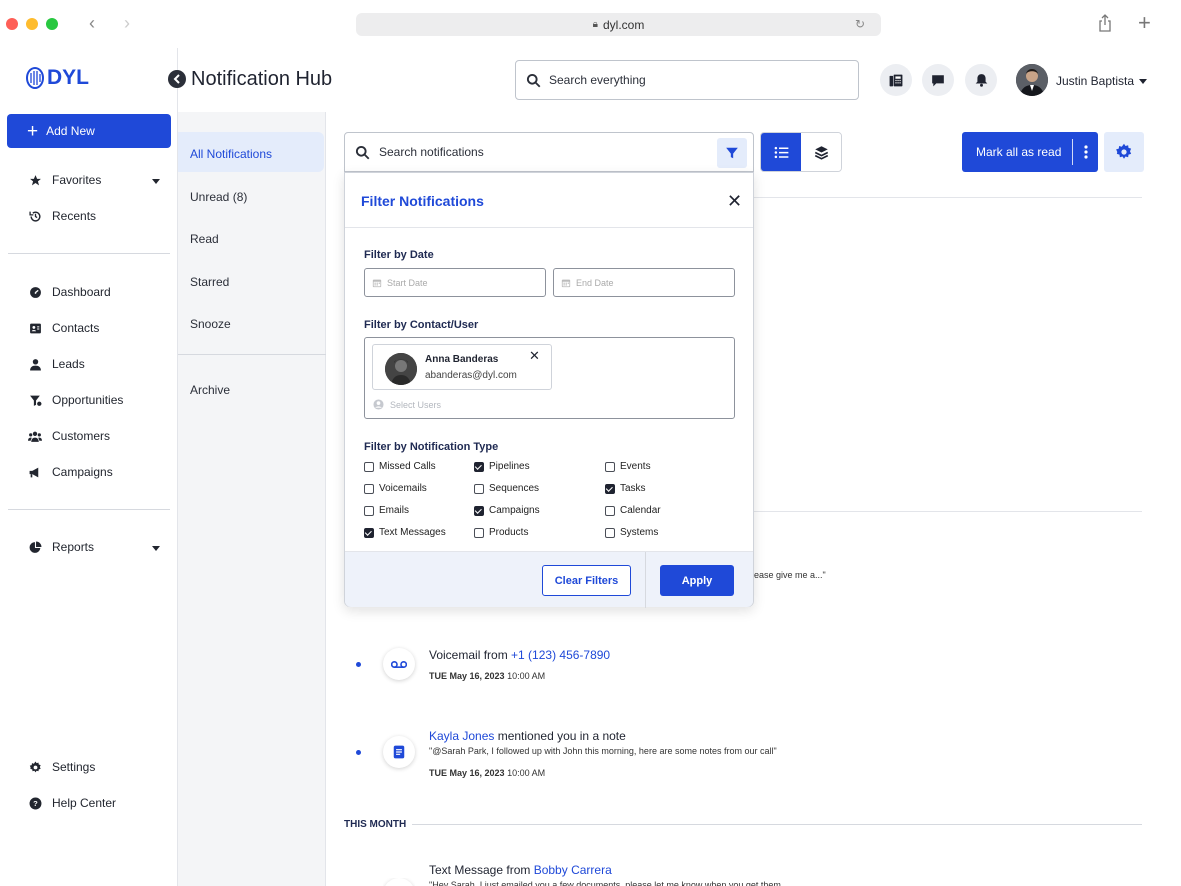  What do you see at coordinates (56, 364) in the screenshot?
I see `sidebar-item-leads: Leads` at bounding box center [56, 364].